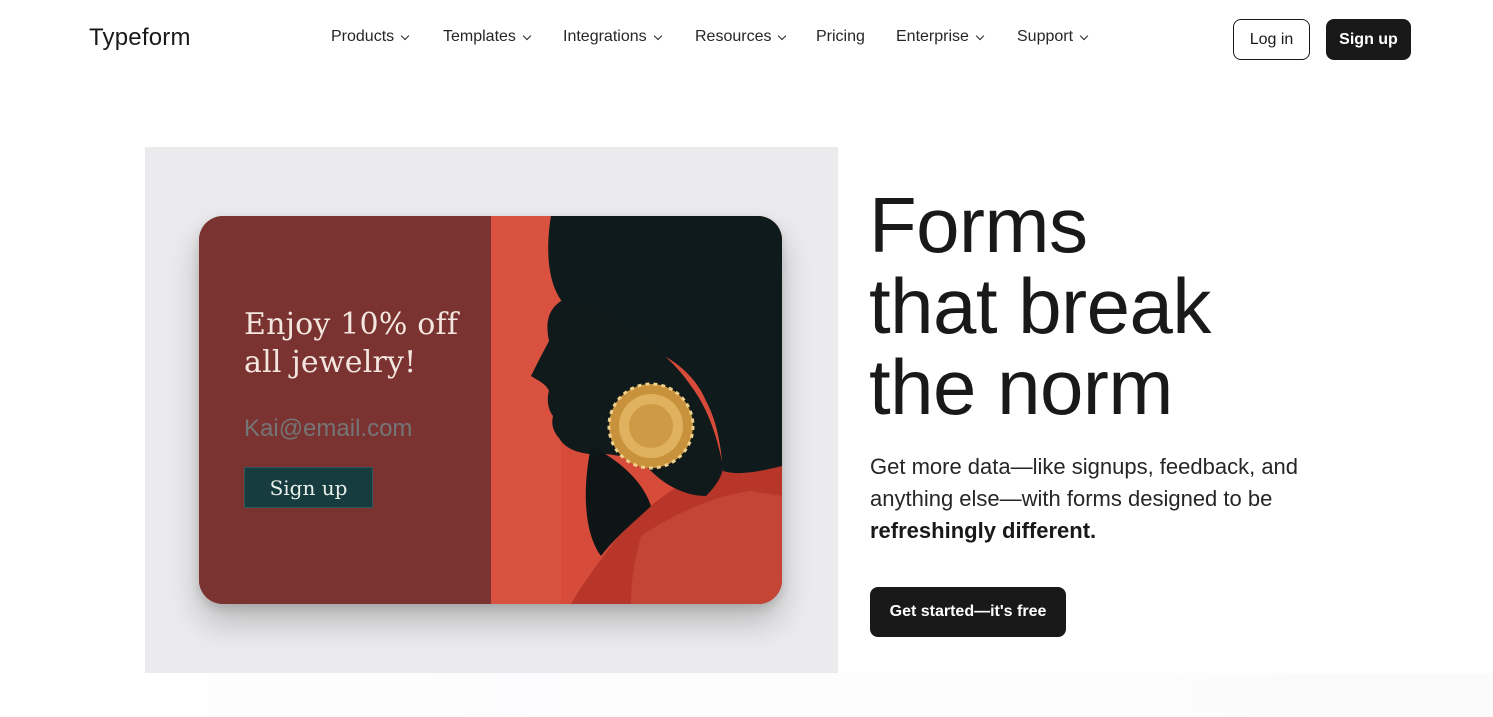 The width and height of the screenshot is (1493, 717). I want to click on promo-line-1: Enjoy 10% off, so click(351, 324).